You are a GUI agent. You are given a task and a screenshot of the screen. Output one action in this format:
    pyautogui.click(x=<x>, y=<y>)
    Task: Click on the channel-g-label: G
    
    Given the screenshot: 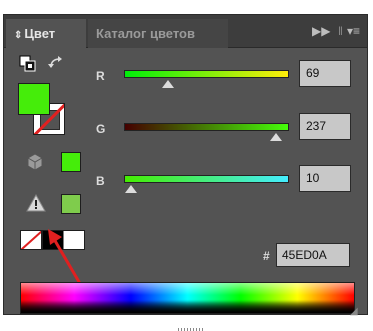 What is the action you would take?
    pyautogui.click(x=101, y=129)
    